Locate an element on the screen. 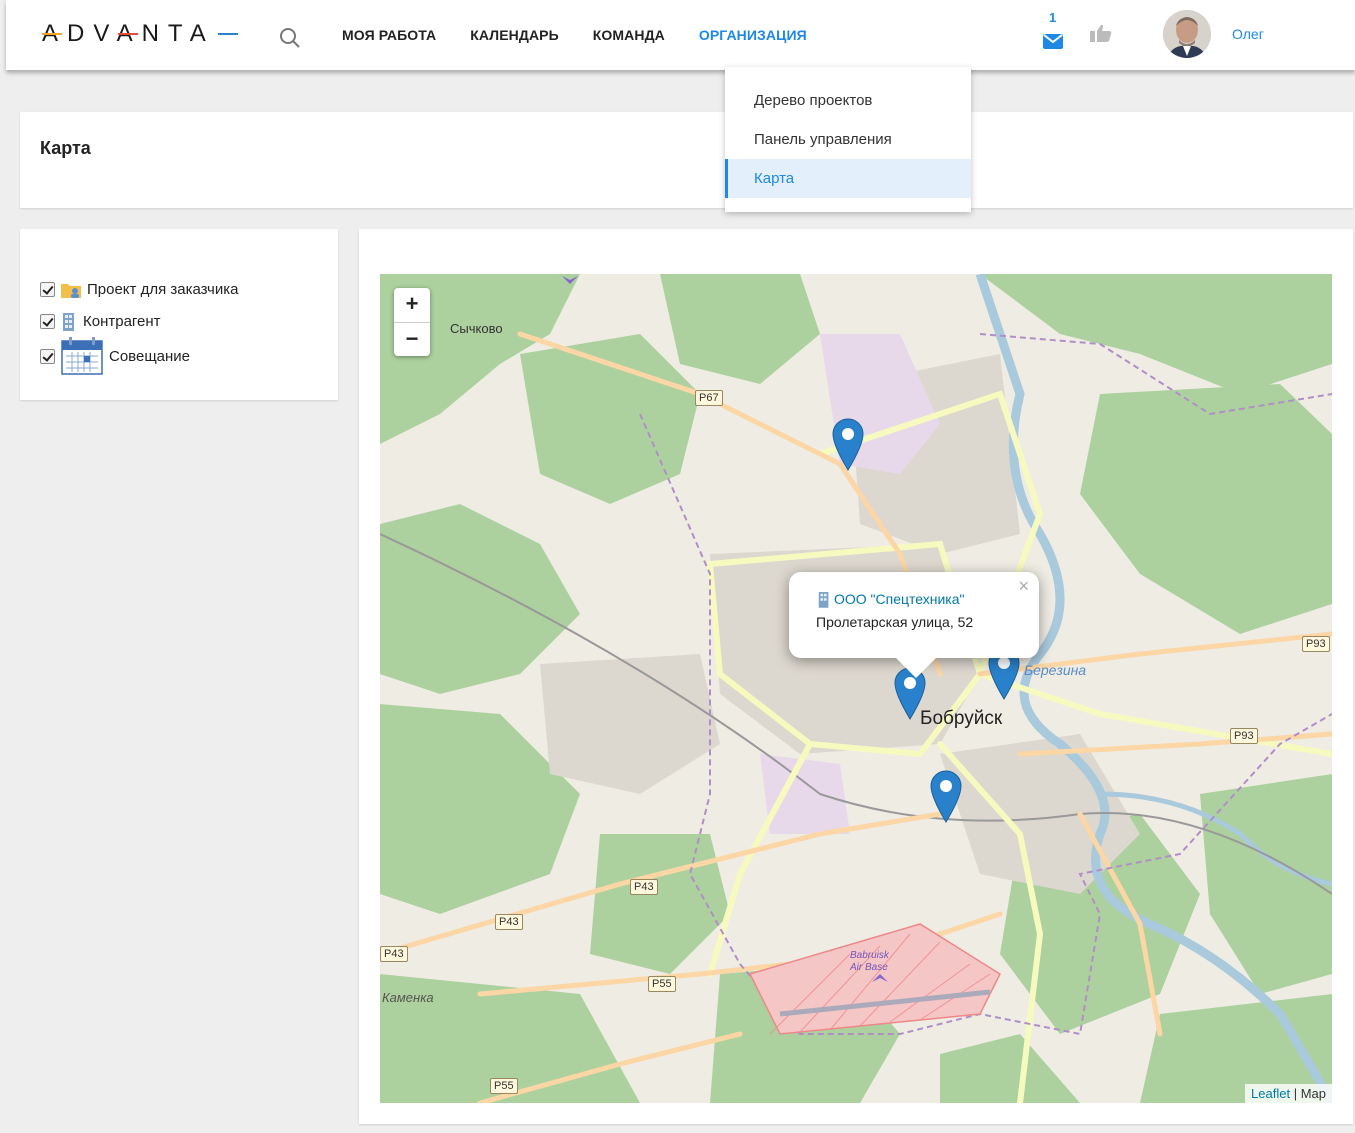 Image resolution: width=1355 pixels, height=1133 pixels. notifications-button: 1 is located at coordinates (1053, 34).